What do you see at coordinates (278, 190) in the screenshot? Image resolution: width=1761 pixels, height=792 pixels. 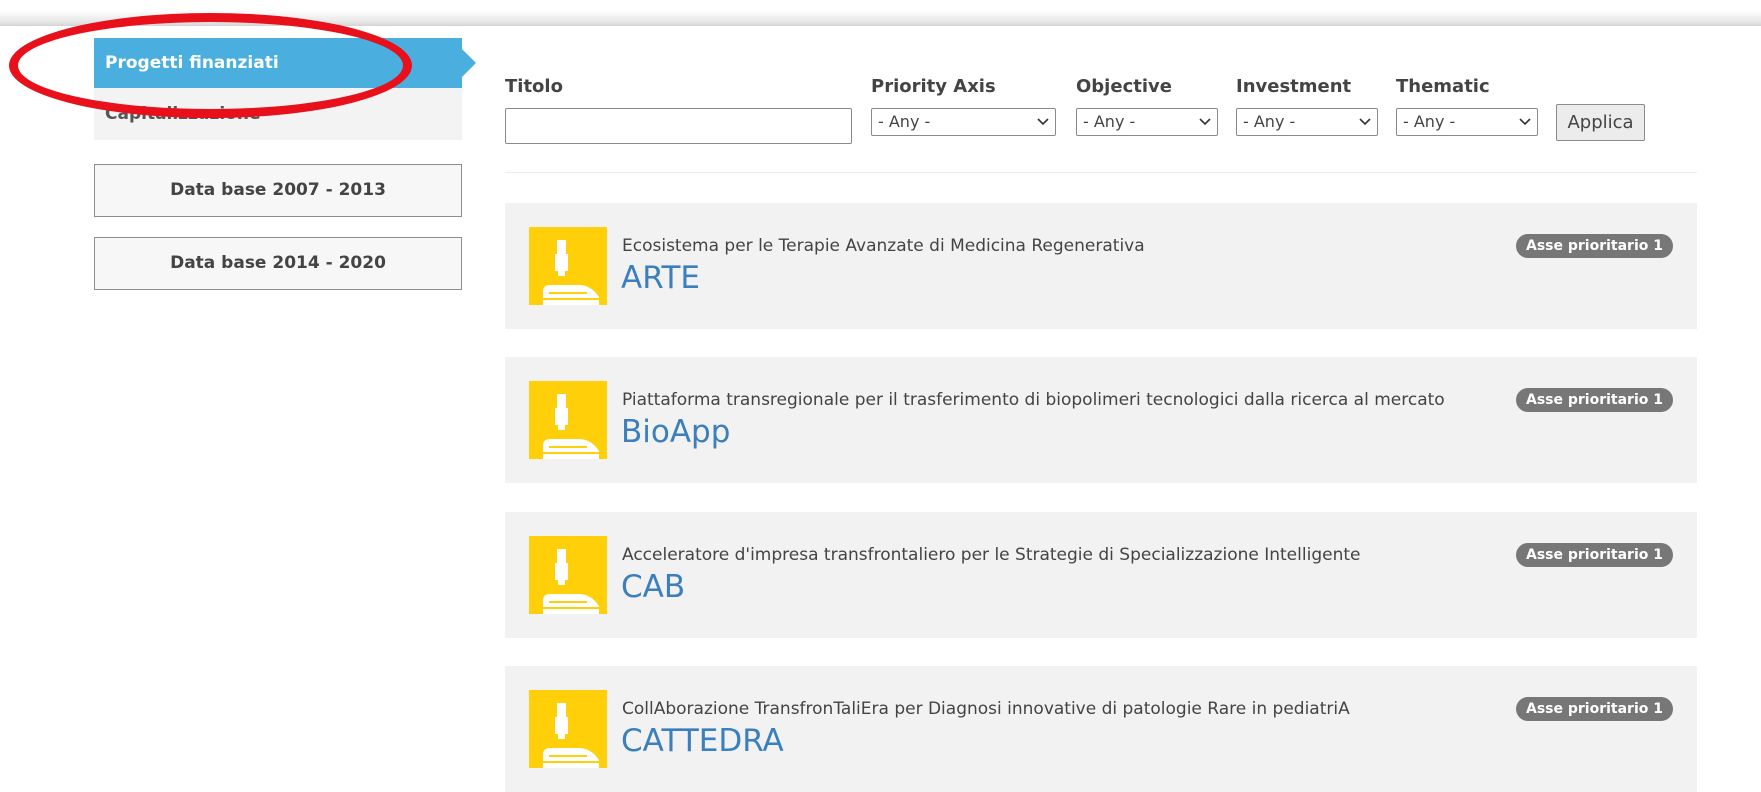 I see `database-2007-2013-button: Data base 2007 - 2013` at bounding box center [278, 190].